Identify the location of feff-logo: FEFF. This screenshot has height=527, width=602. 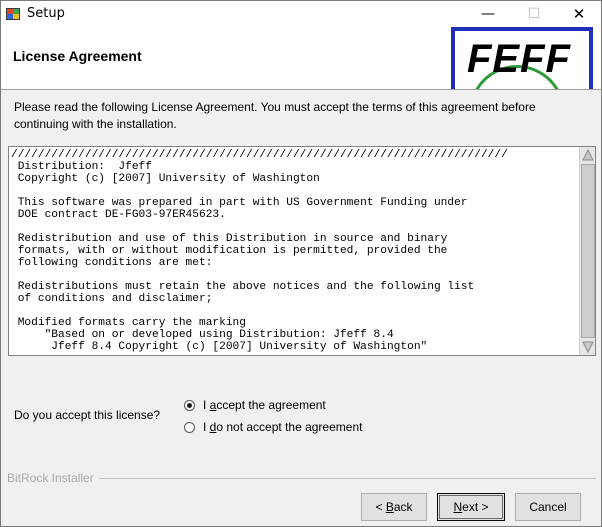
(522, 58).